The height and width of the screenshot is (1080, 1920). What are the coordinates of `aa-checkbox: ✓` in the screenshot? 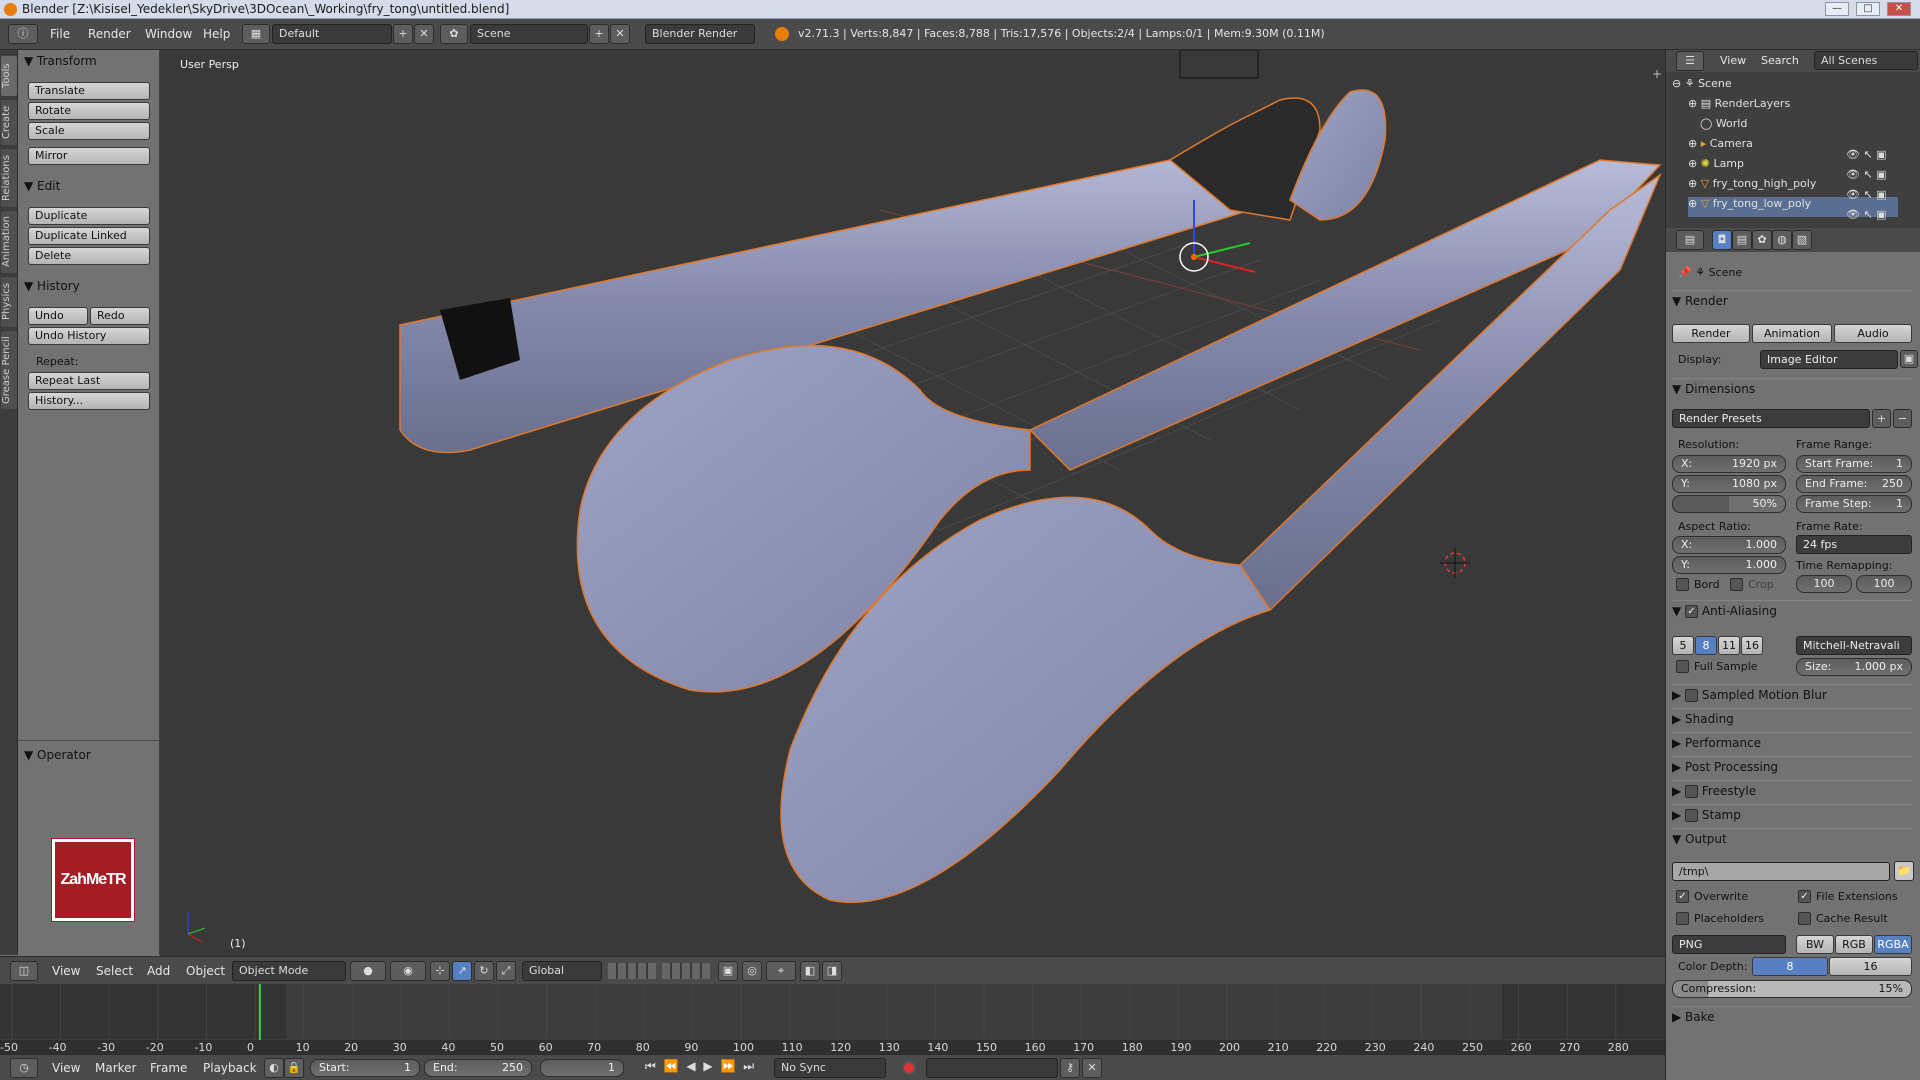 It's located at (1692, 611).